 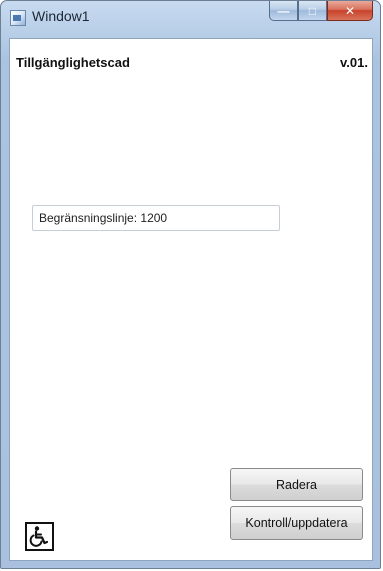 I want to click on minimize-button: —, so click(x=283, y=11).